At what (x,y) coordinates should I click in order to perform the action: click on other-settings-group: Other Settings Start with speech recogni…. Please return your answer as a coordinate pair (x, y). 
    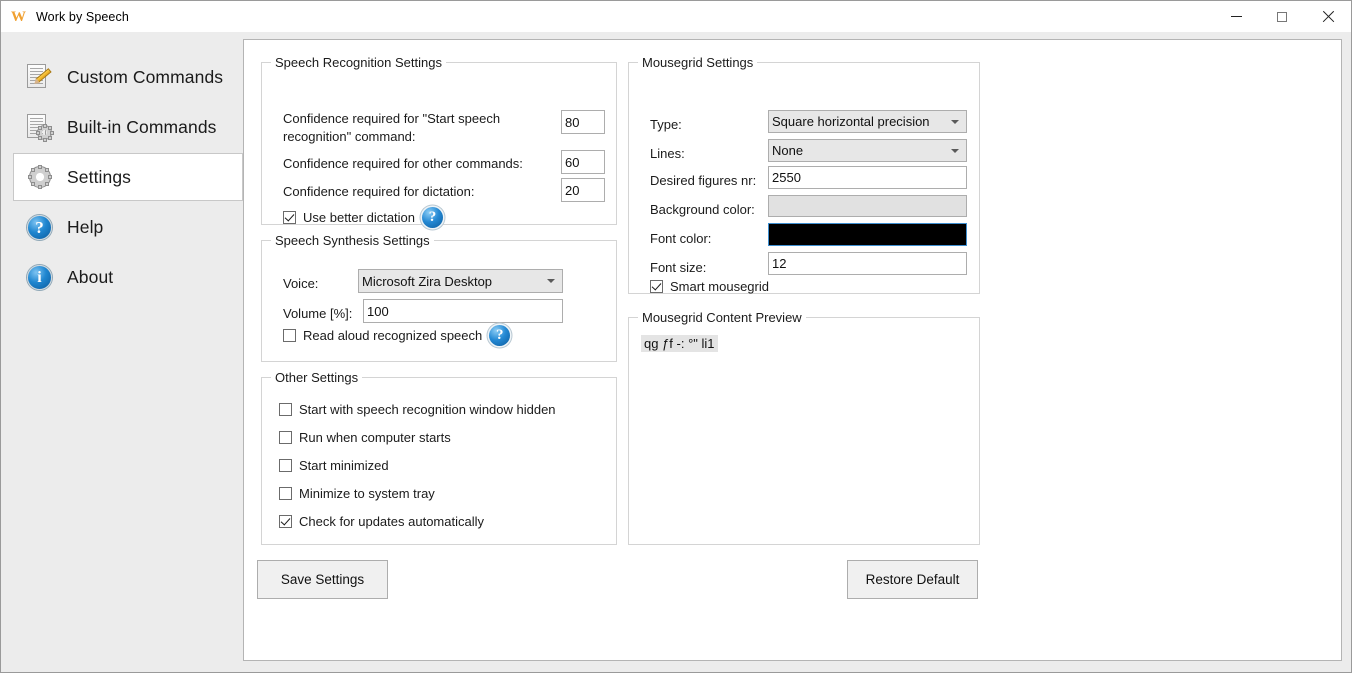
    Looking at the image, I should click on (439, 457).